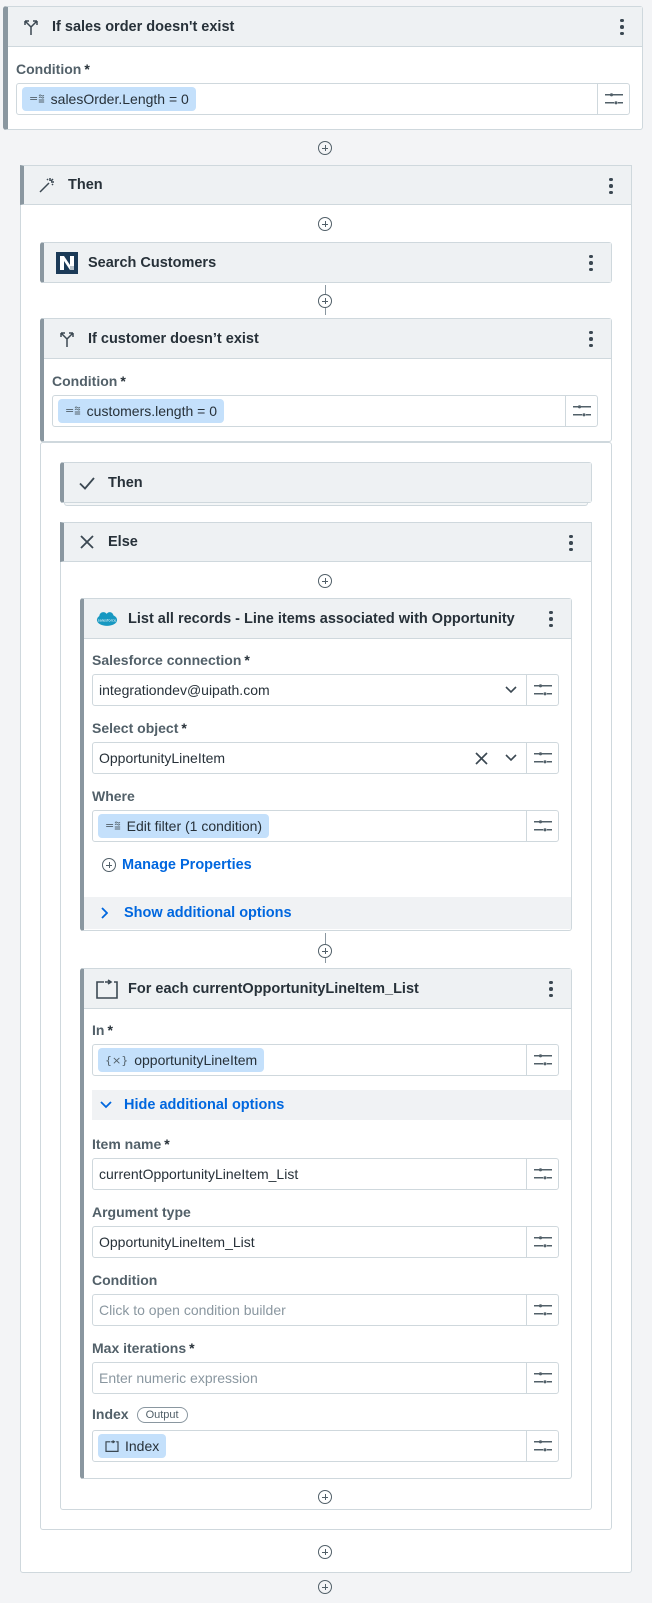  I want to click on condition-field: =⩰ salesOrder.Length = 0, so click(323, 99).